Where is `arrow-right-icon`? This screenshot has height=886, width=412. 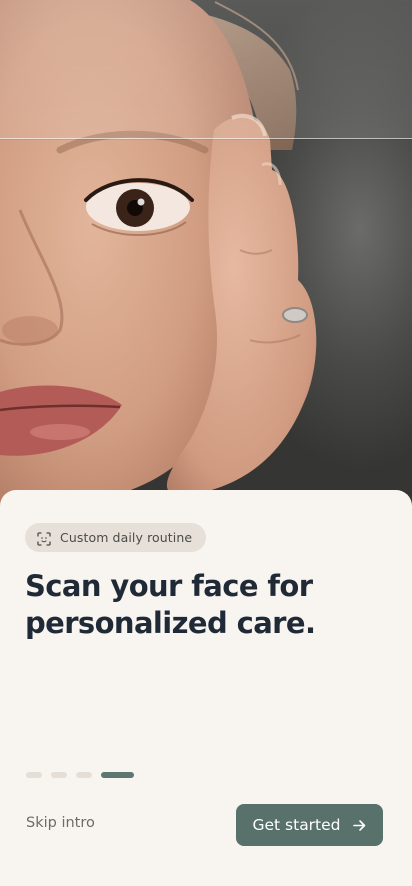
arrow-right-icon is located at coordinates (359, 825).